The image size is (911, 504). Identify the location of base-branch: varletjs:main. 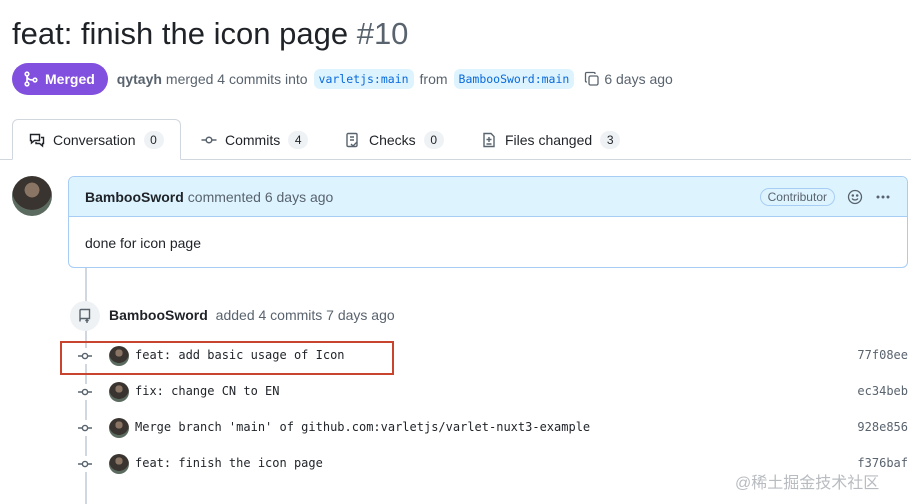
(363, 79).